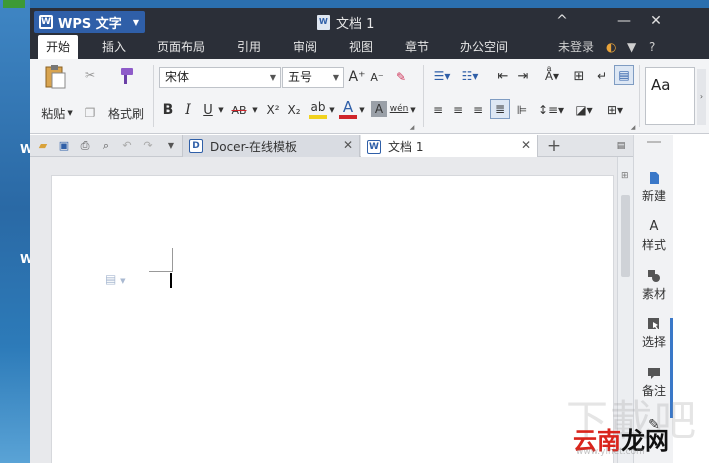 This screenshot has height=463, width=709. I want to click on tab-references: 引用, so click(249, 47).